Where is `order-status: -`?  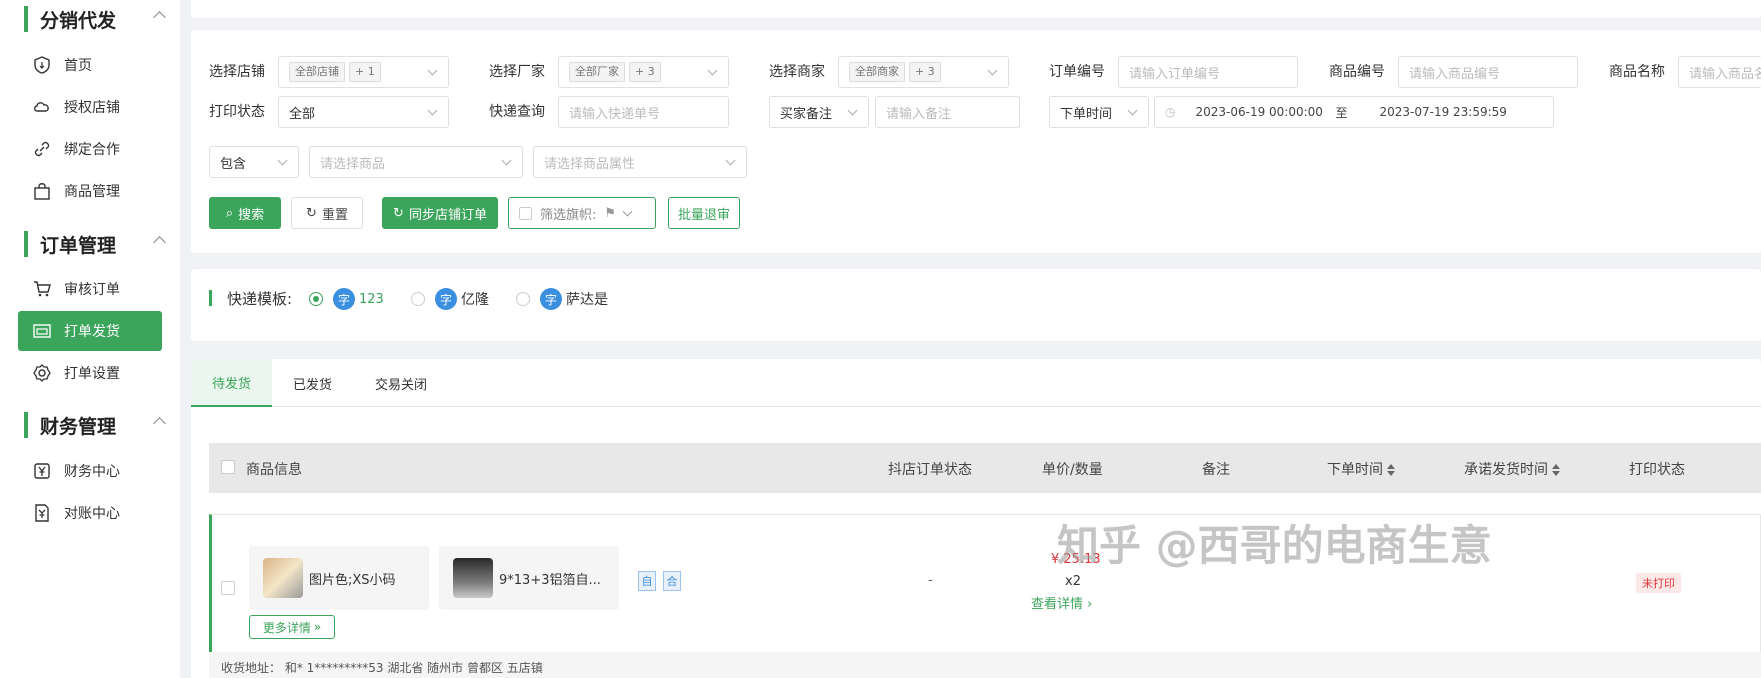
order-status: - is located at coordinates (930, 580).